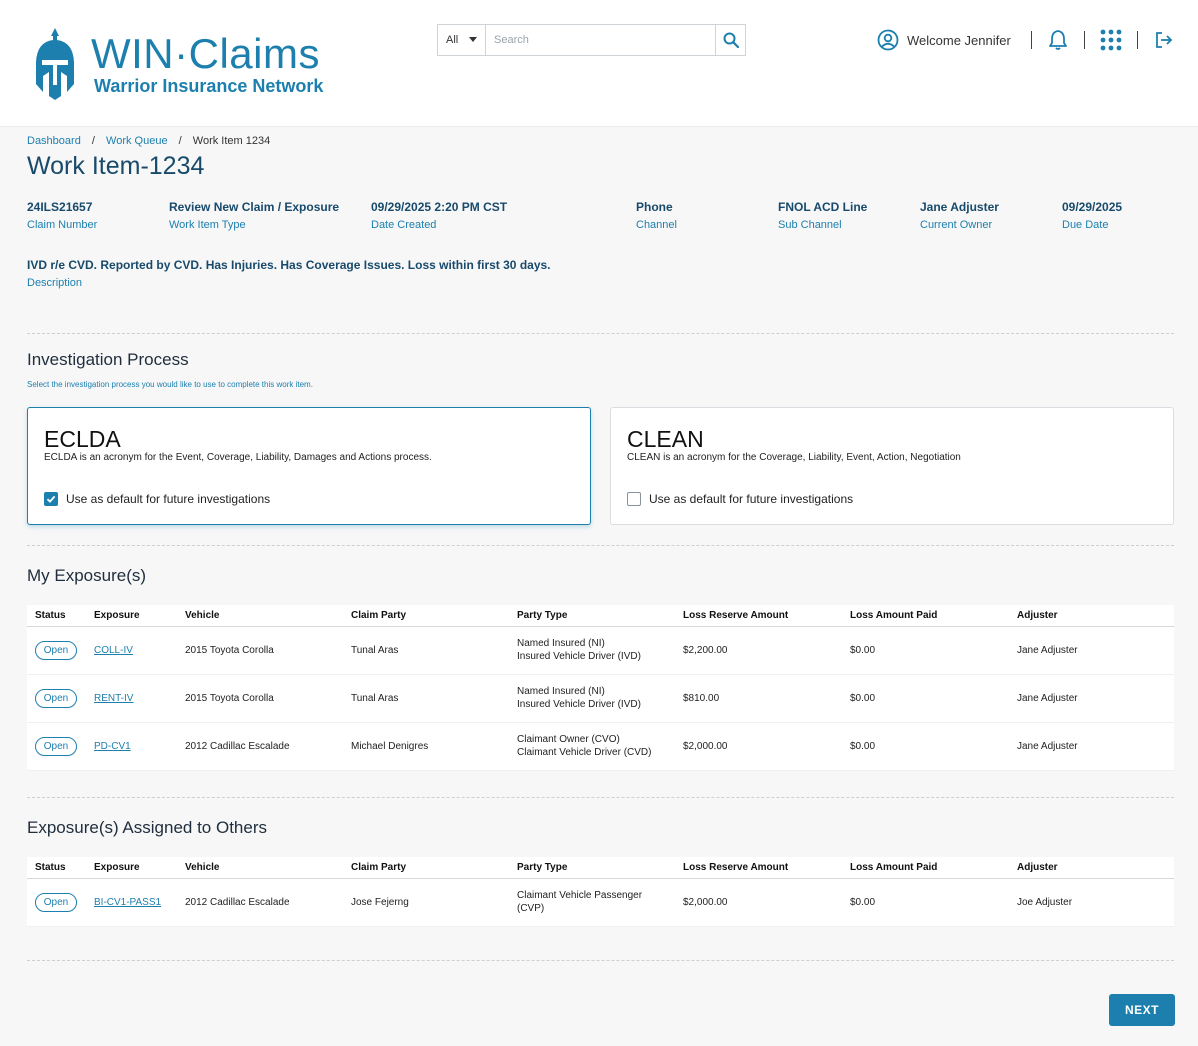 The height and width of the screenshot is (1046, 1198). I want to click on default-checkbox-label: Use as default for future investigations, so click(168, 499).